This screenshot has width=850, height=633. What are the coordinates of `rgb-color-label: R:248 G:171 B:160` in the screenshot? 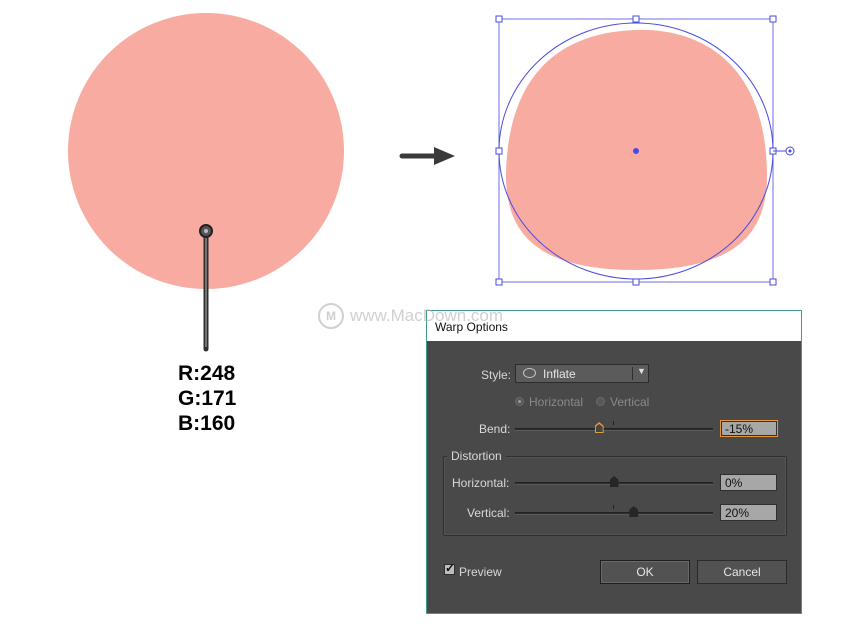 It's located at (207, 398).